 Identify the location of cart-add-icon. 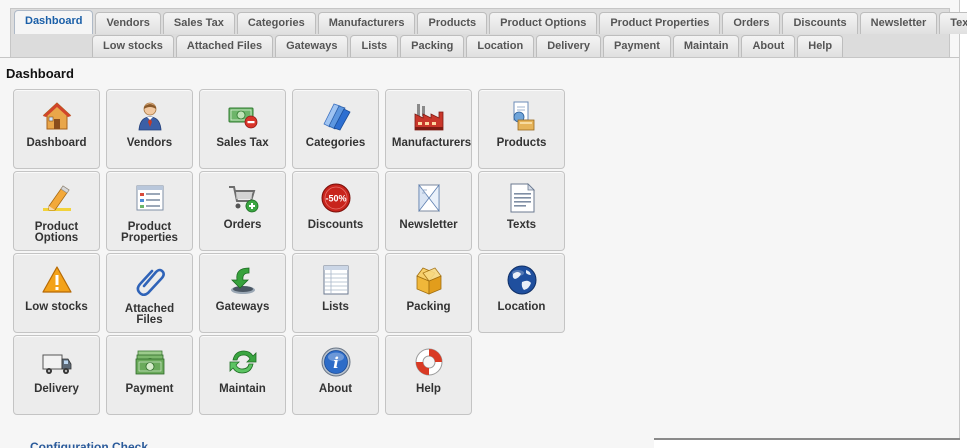
(243, 198).